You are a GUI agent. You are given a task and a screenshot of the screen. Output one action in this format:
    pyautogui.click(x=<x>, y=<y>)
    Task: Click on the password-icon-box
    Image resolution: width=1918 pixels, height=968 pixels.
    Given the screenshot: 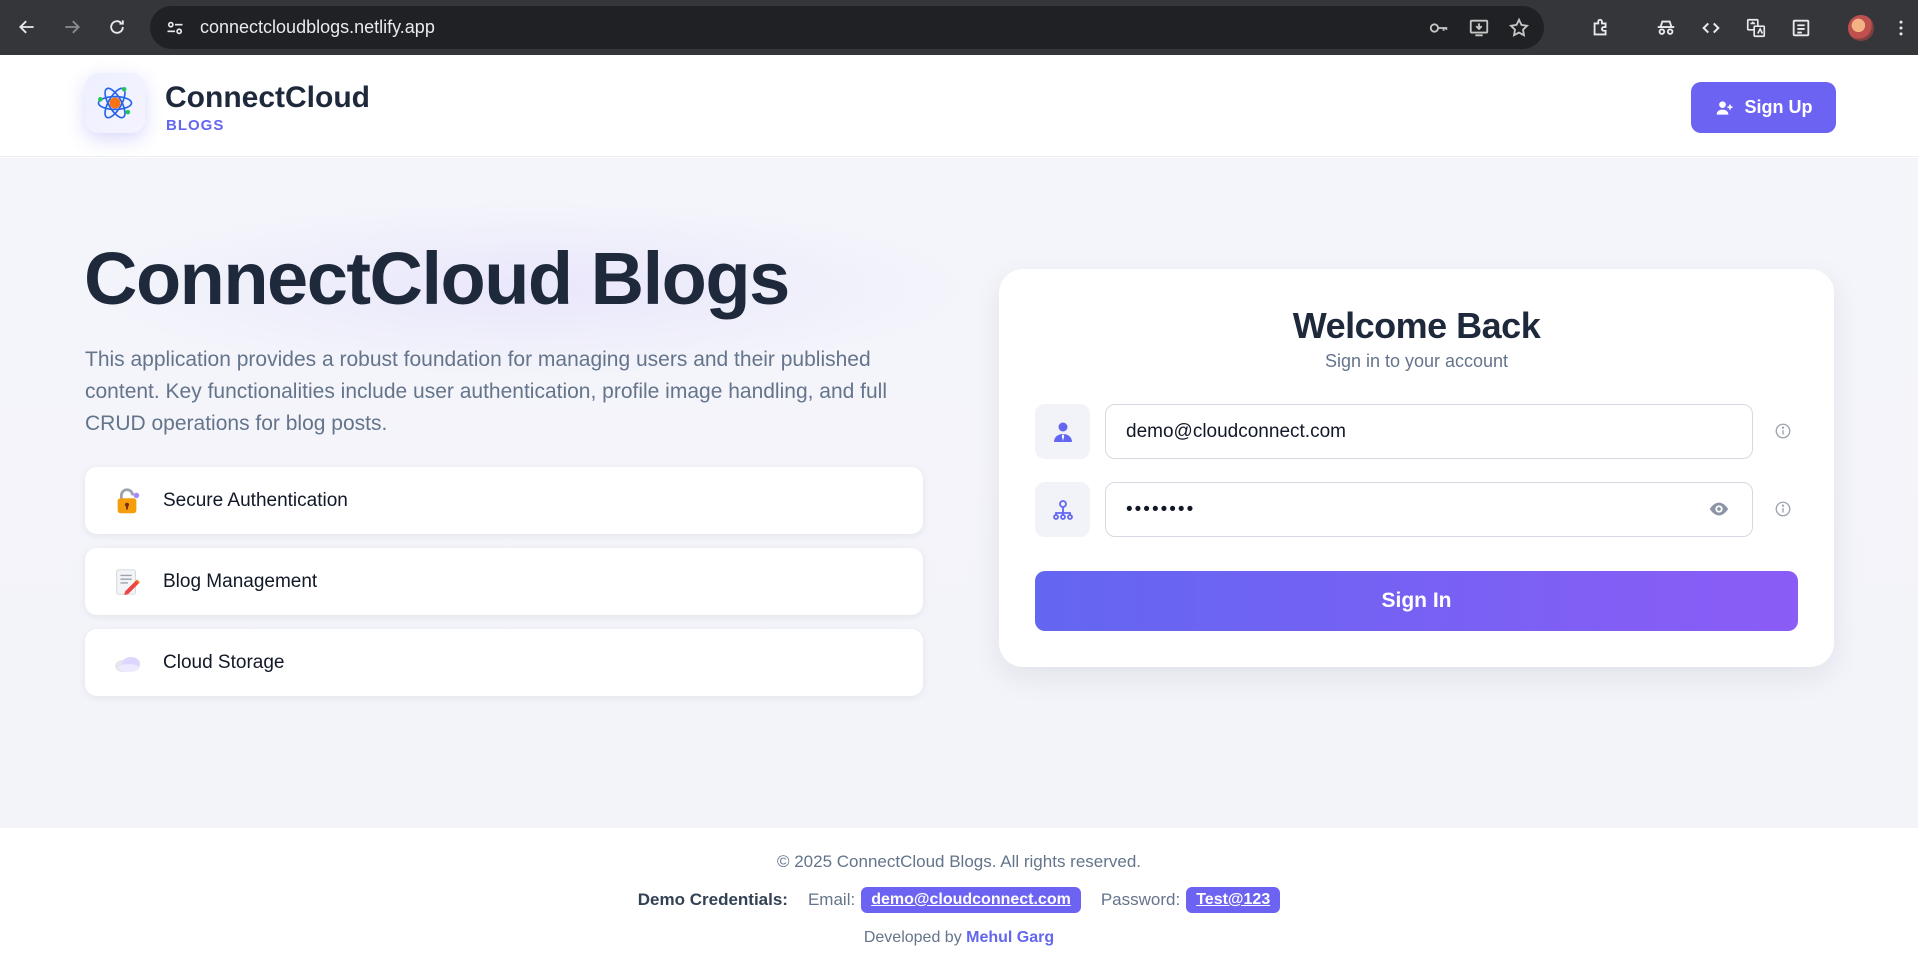 What is the action you would take?
    pyautogui.click(x=1062, y=509)
    